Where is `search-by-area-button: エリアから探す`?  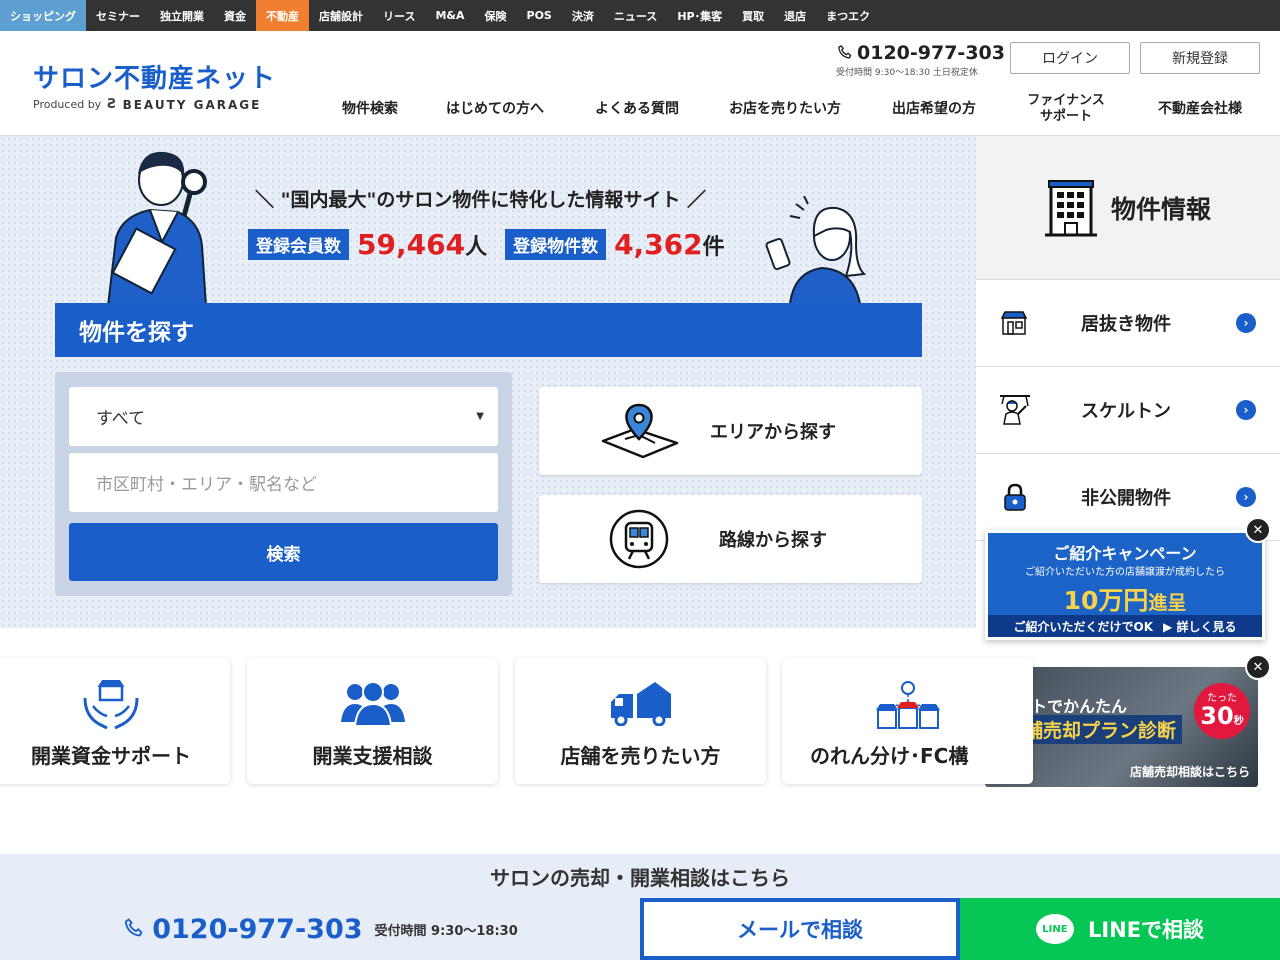 search-by-area-button: エリアから探す is located at coordinates (730, 431).